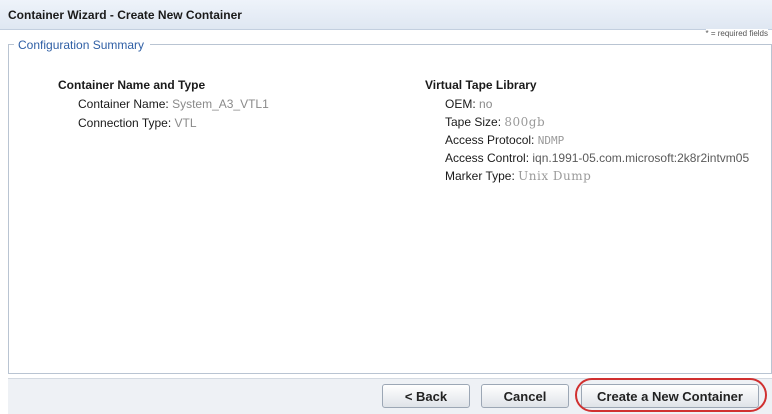 This screenshot has width=772, height=414. What do you see at coordinates (185, 123) in the screenshot?
I see `field-value: VTL` at bounding box center [185, 123].